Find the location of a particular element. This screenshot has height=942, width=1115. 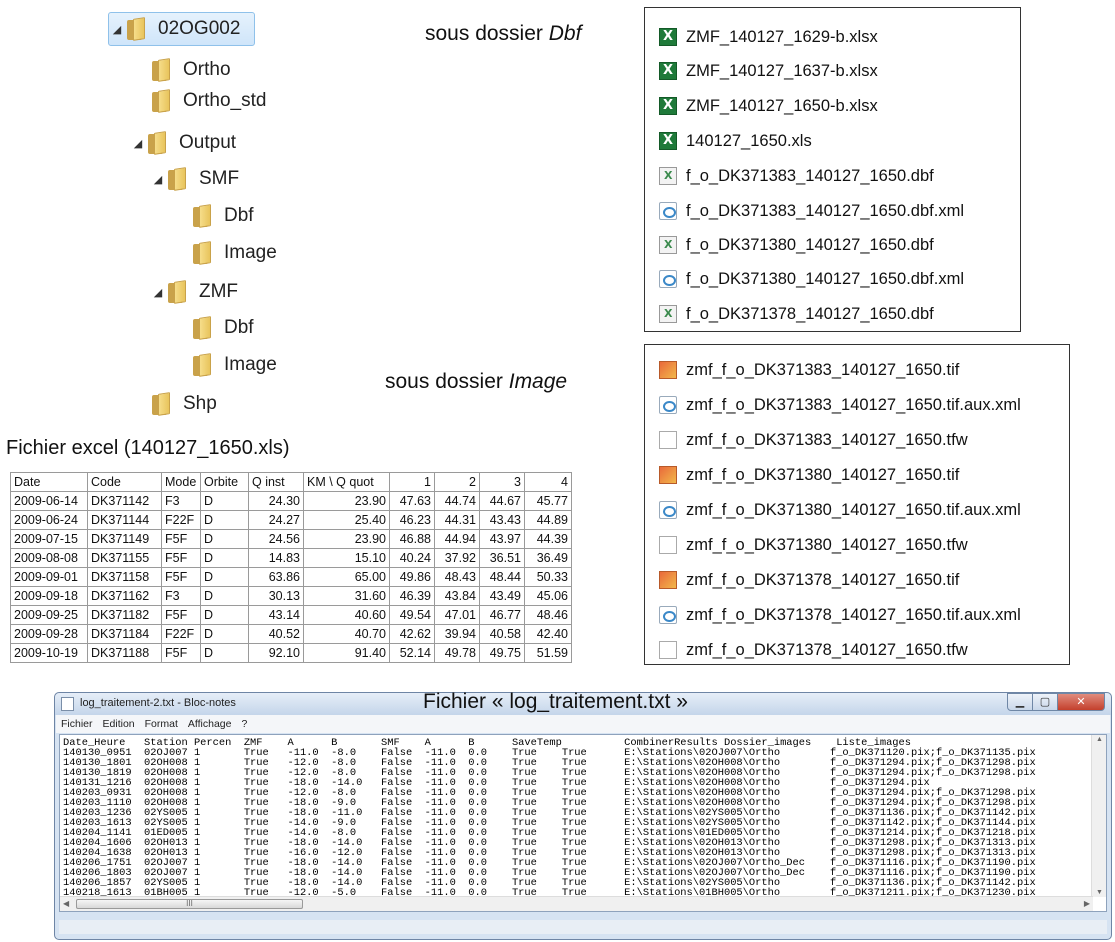

file-item: ZMF_140127_1637-b.xlsx is located at coordinates (768, 71).